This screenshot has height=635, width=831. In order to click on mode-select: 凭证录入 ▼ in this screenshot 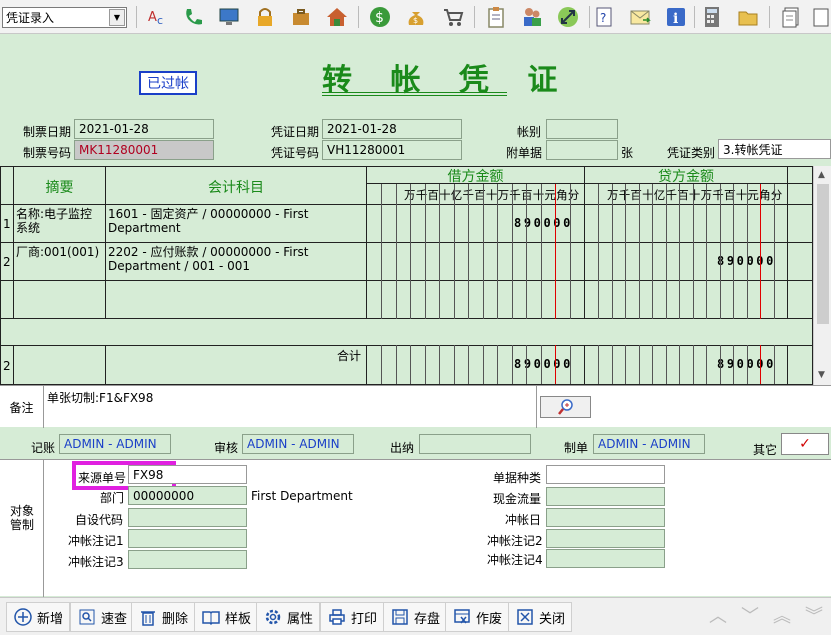, I will do `click(64, 17)`.